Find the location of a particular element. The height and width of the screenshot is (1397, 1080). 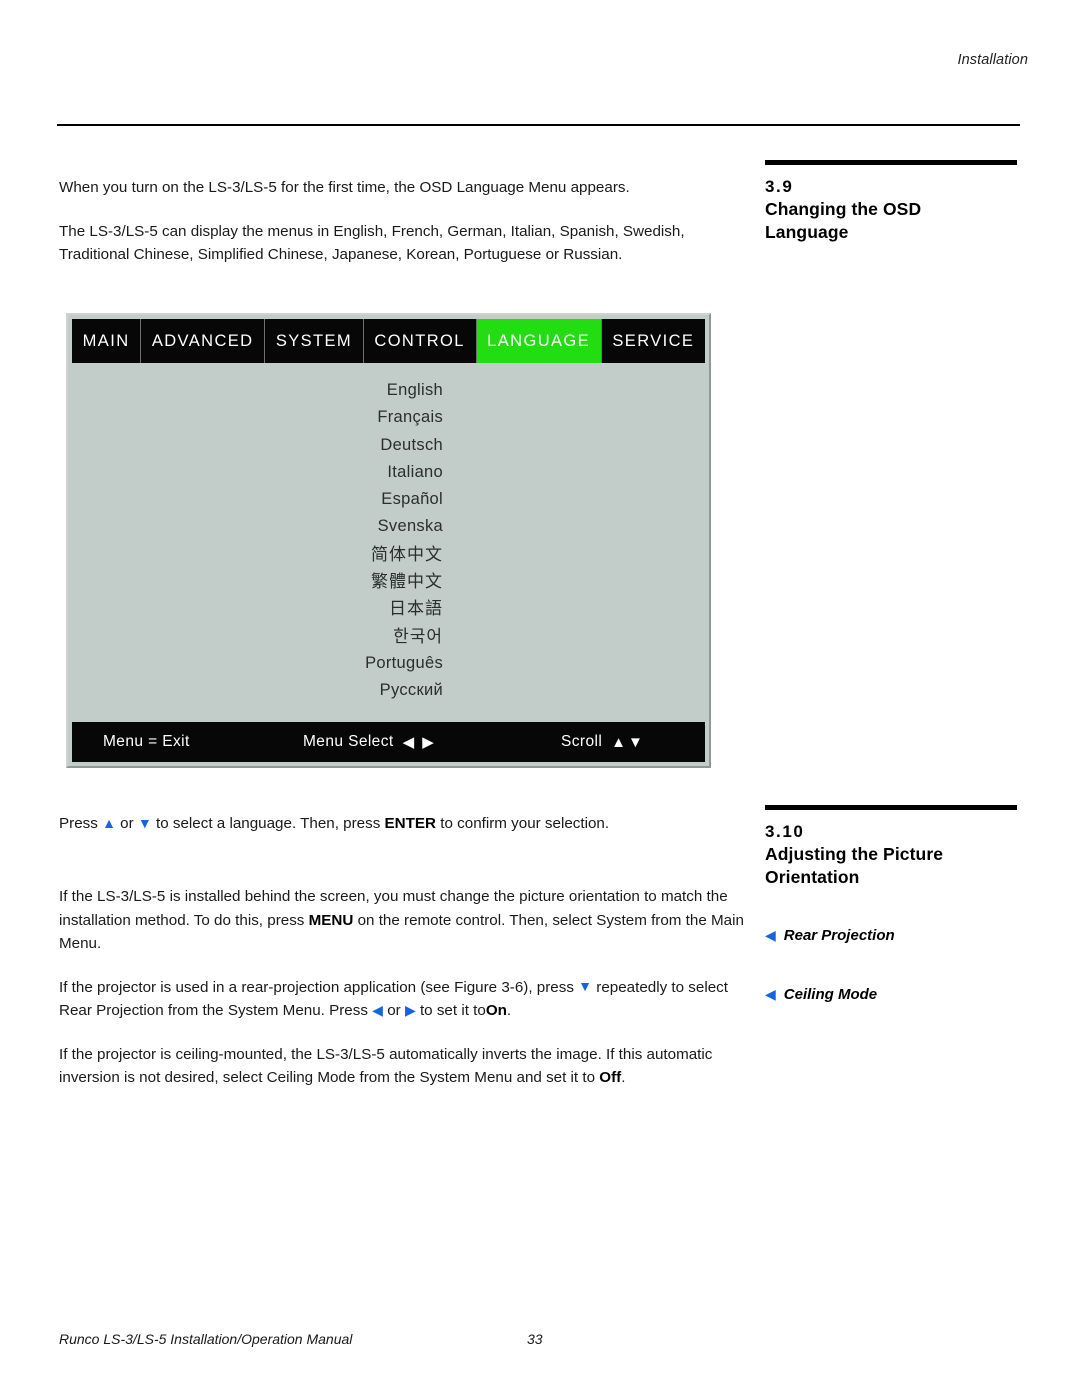

menu-key-label: MENU is located at coordinates (331, 920).